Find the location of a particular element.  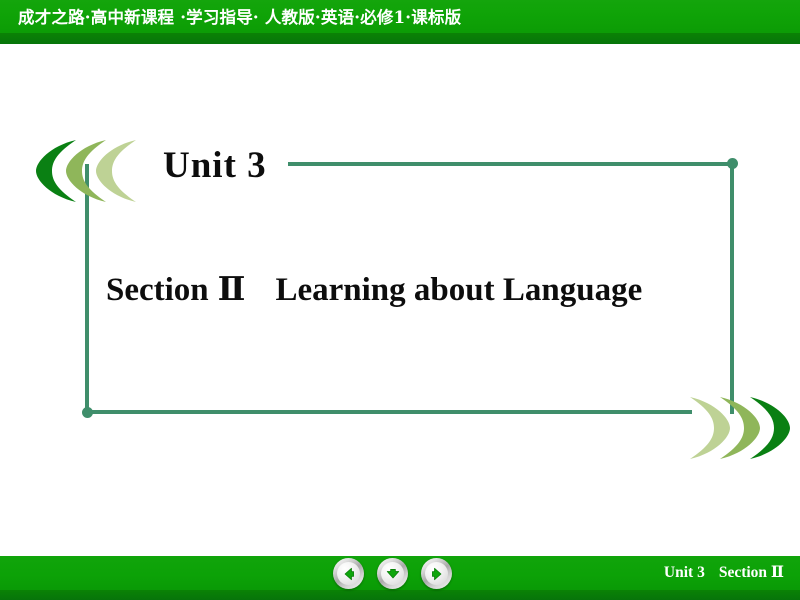

frame-corner-dot-bottom-left is located at coordinates (87, 412).